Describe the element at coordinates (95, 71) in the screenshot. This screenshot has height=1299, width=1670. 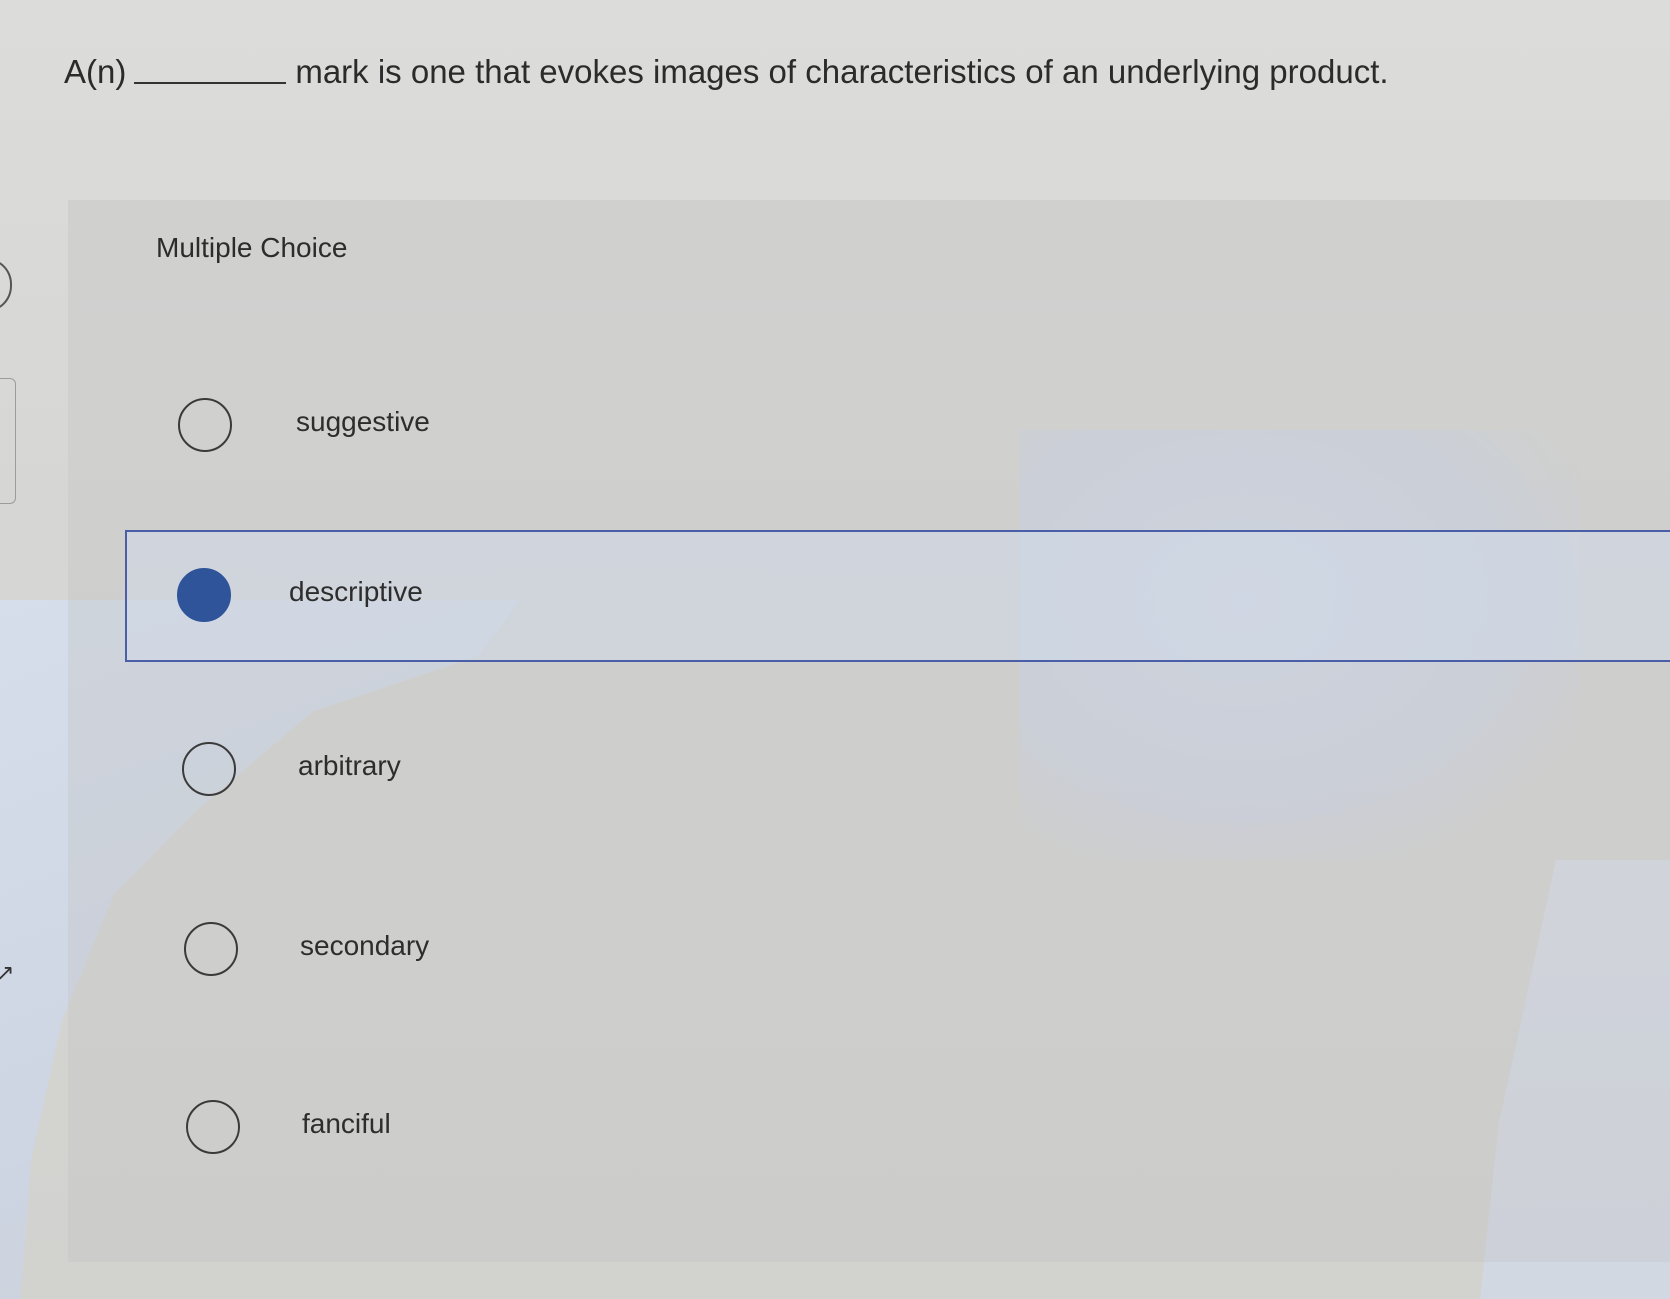
I see `question-prefix: A(n)` at that location.